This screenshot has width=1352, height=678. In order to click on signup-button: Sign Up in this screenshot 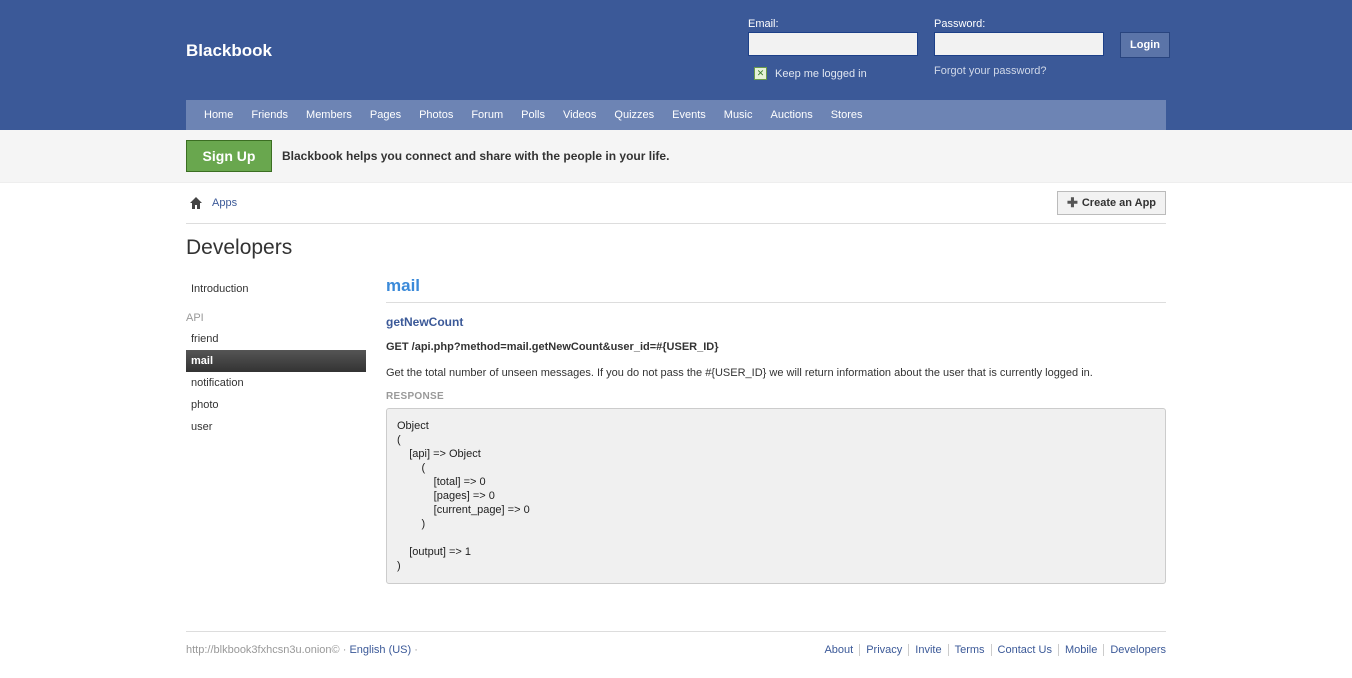, I will do `click(229, 156)`.